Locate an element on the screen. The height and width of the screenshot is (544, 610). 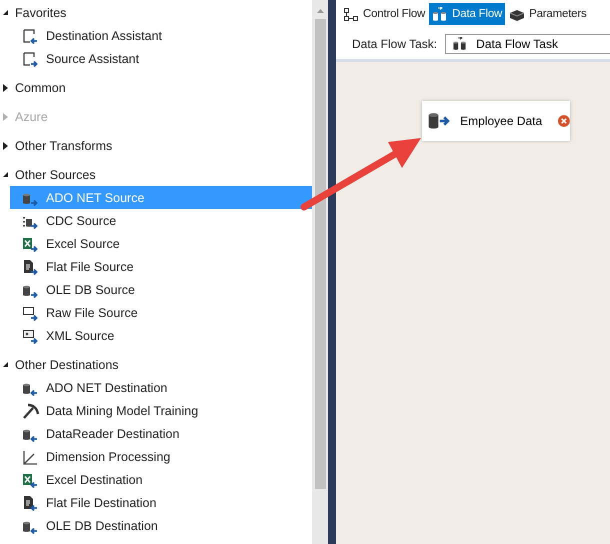
task-label: Data Flow Task: is located at coordinates (395, 43).